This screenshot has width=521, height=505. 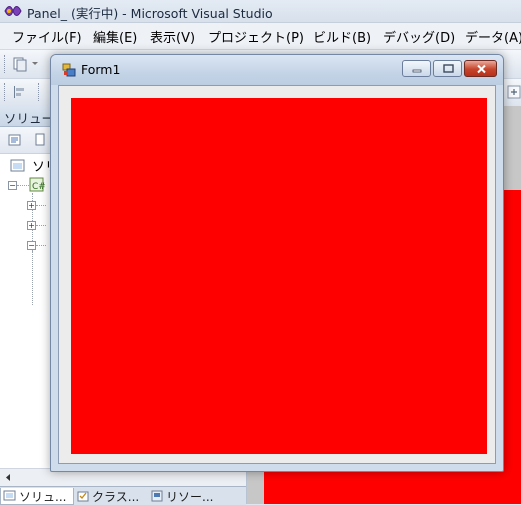 What do you see at coordinates (20, 92) in the screenshot?
I see `align-left-icon` at bounding box center [20, 92].